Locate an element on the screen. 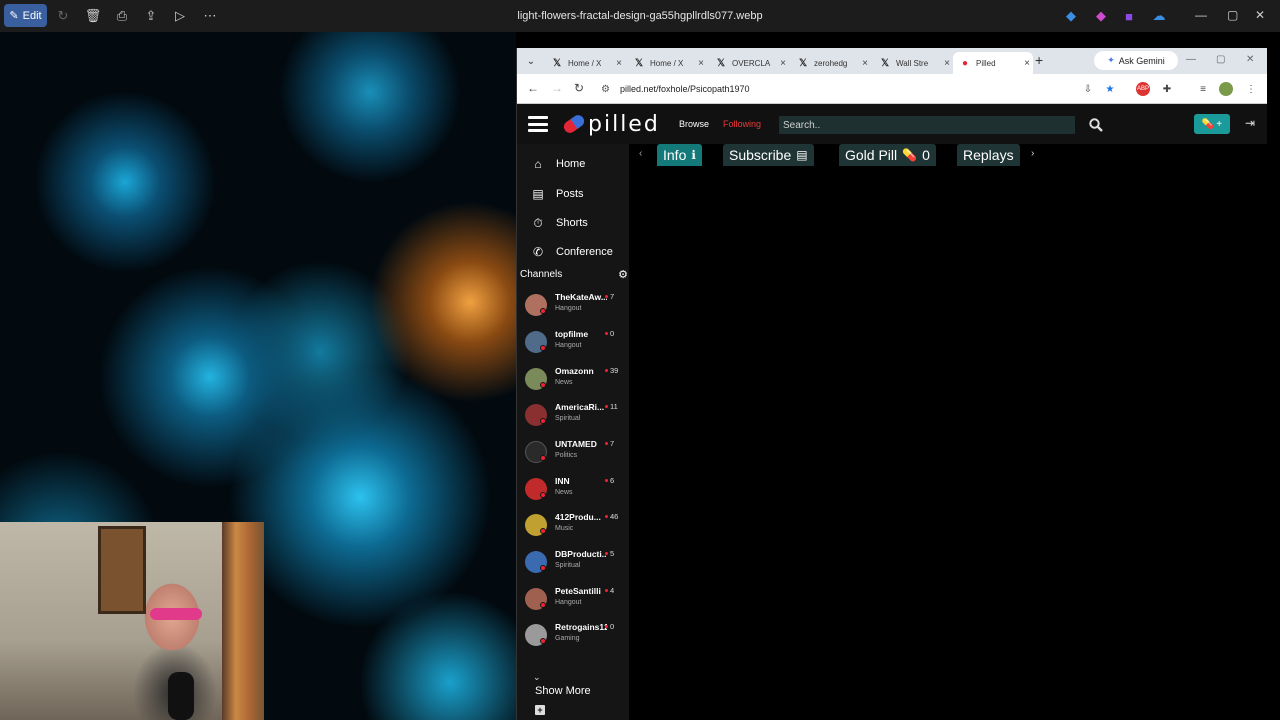  sidebar-item-label: Conference is located at coordinates (584, 252).